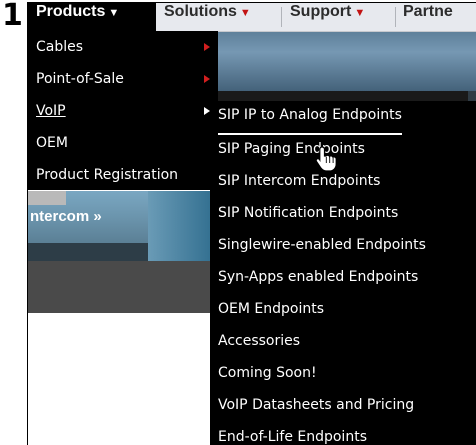 The height and width of the screenshot is (445, 476). I want to click on nav-partners-label: Partne, so click(428, 11).